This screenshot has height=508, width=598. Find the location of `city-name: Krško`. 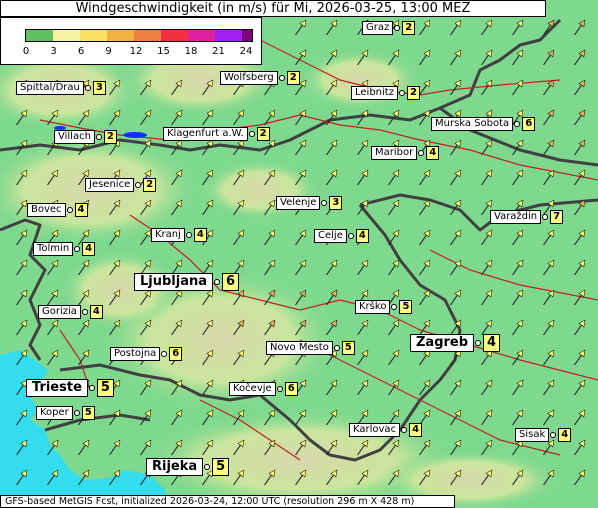

city-name: Krško is located at coordinates (373, 307).